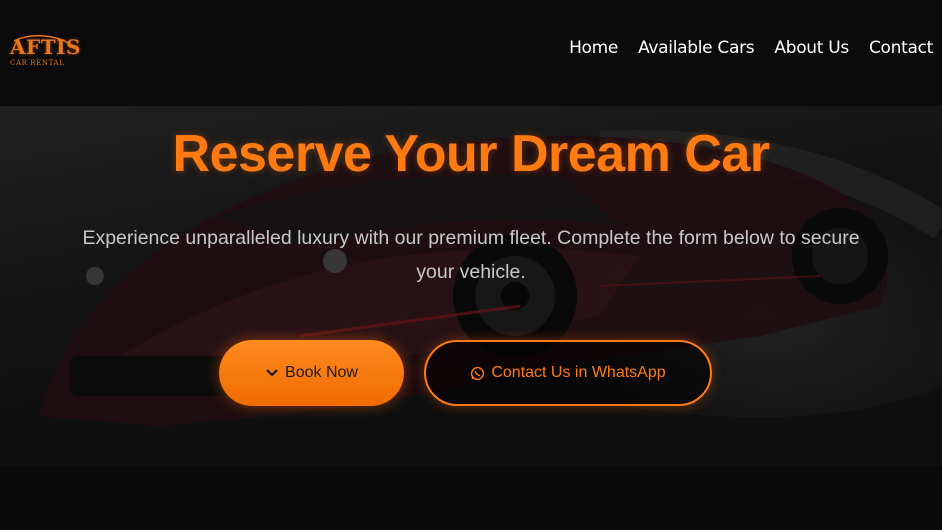 This screenshot has width=942, height=530. I want to click on whatsapp-icon, so click(477, 373).